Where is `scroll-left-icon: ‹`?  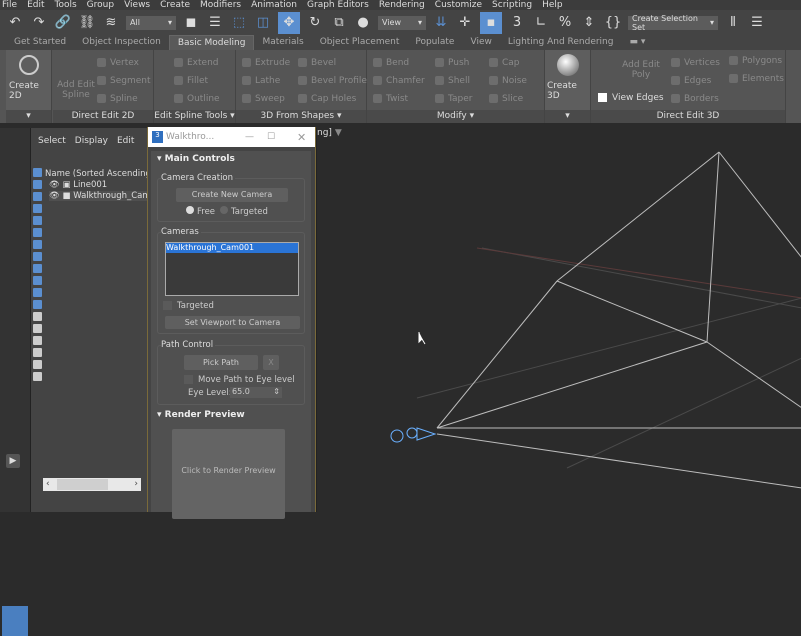
scroll-left-icon: ‹ is located at coordinates (48, 484).